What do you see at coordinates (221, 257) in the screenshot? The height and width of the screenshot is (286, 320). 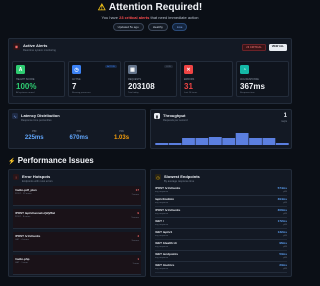 I see `slow-endpoint-row: /GET /endpoints avg response 53ms p95` at bounding box center [221, 257].